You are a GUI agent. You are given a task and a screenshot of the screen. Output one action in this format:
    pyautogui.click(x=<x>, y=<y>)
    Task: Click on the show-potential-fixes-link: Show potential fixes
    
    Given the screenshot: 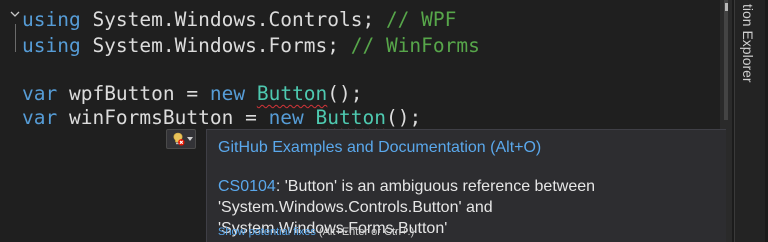 What is the action you would take?
    pyautogui.click(x=267, y=232)
    